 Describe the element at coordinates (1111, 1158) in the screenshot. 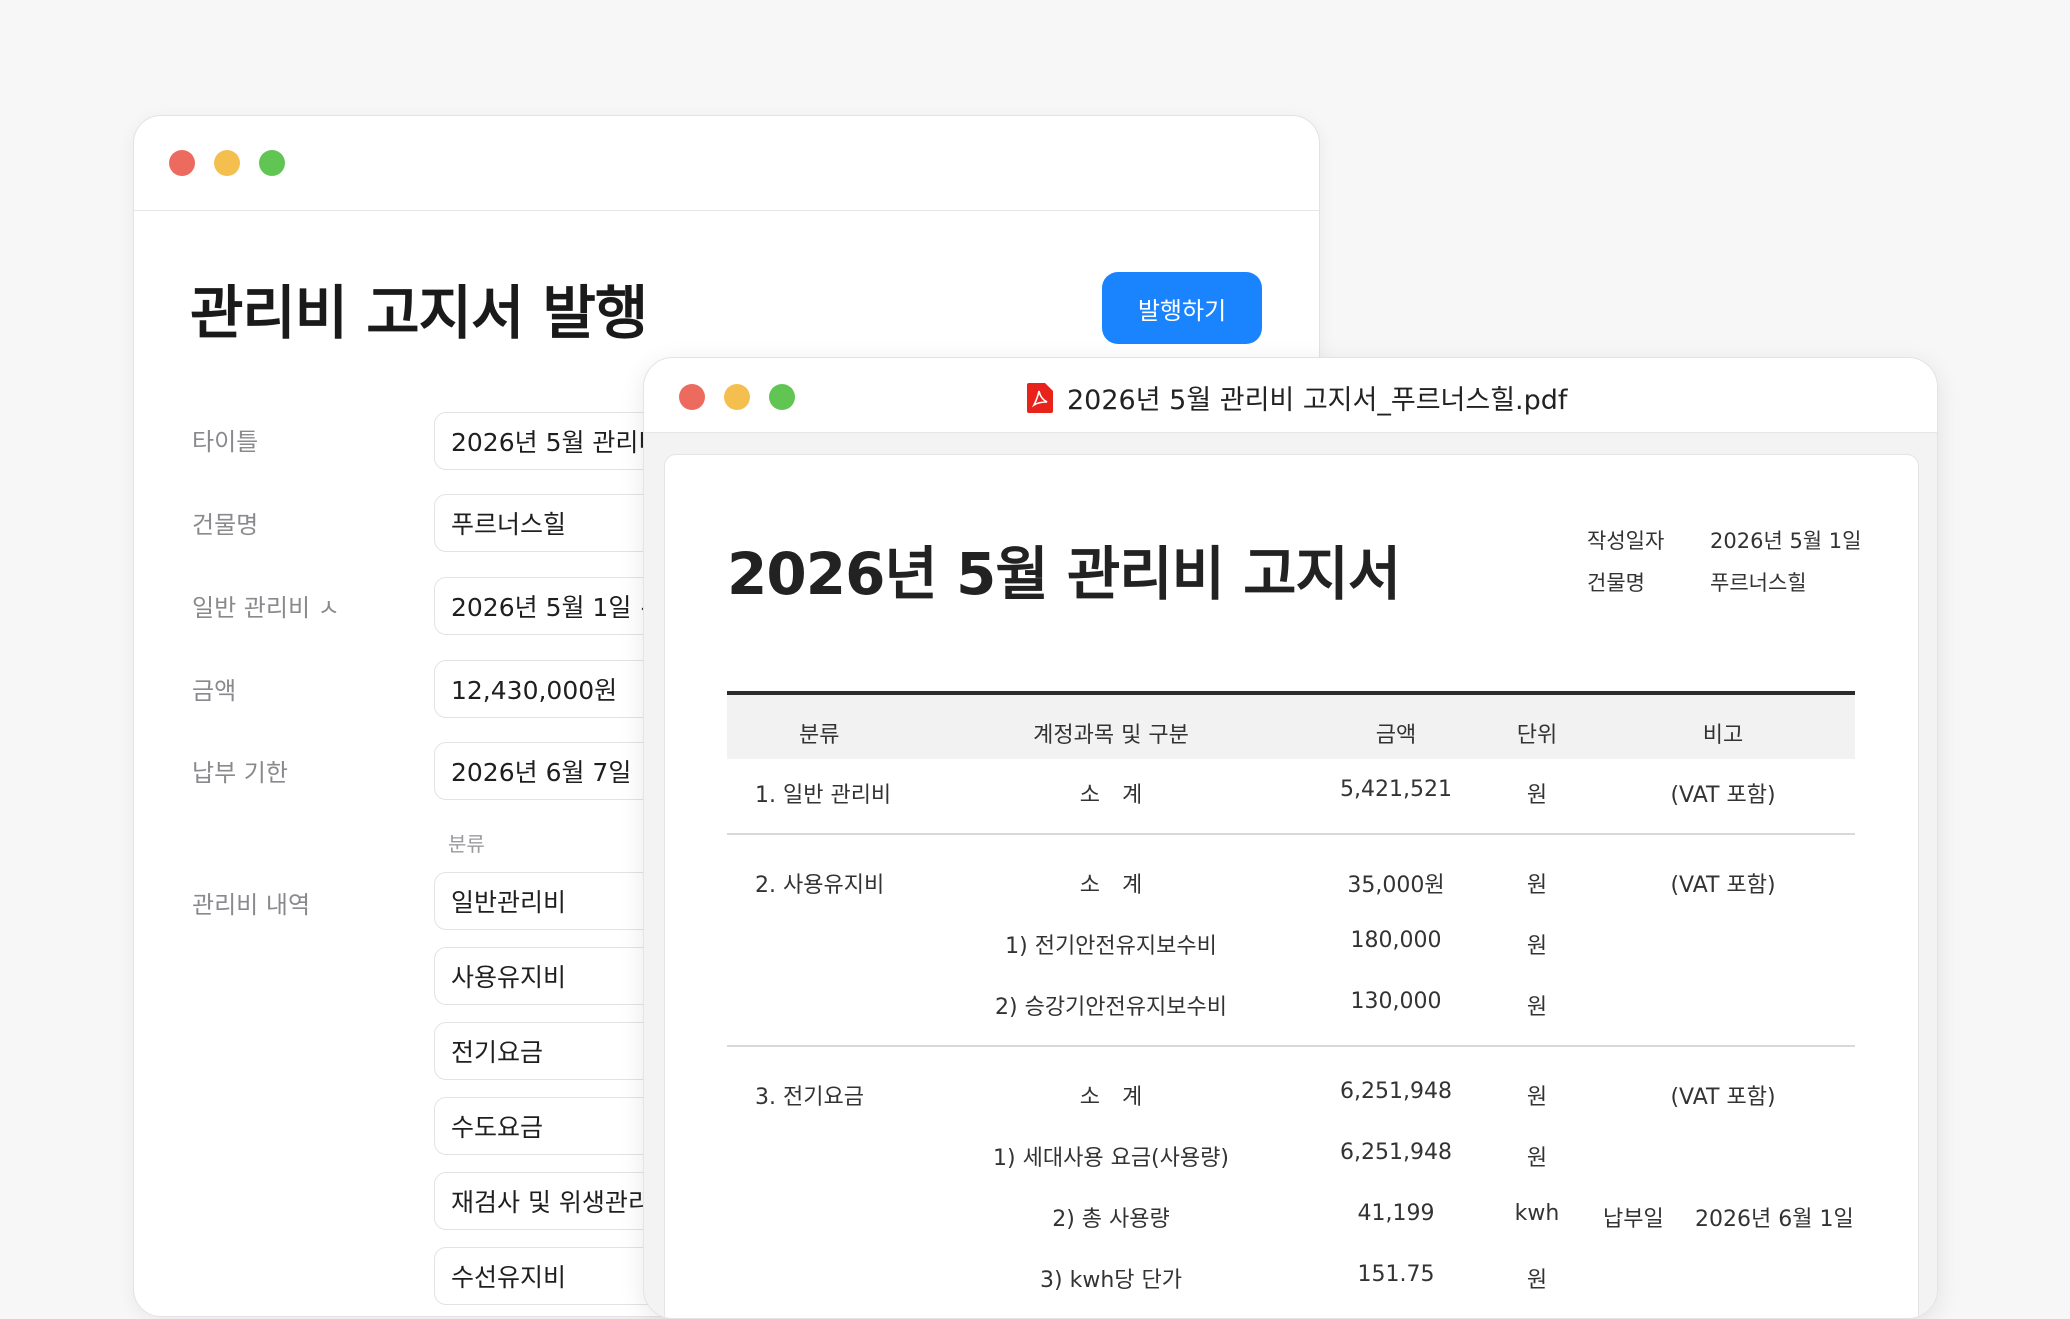

I see `table-cell-item: 1) 세대사용 요금(사용량)` at that location.